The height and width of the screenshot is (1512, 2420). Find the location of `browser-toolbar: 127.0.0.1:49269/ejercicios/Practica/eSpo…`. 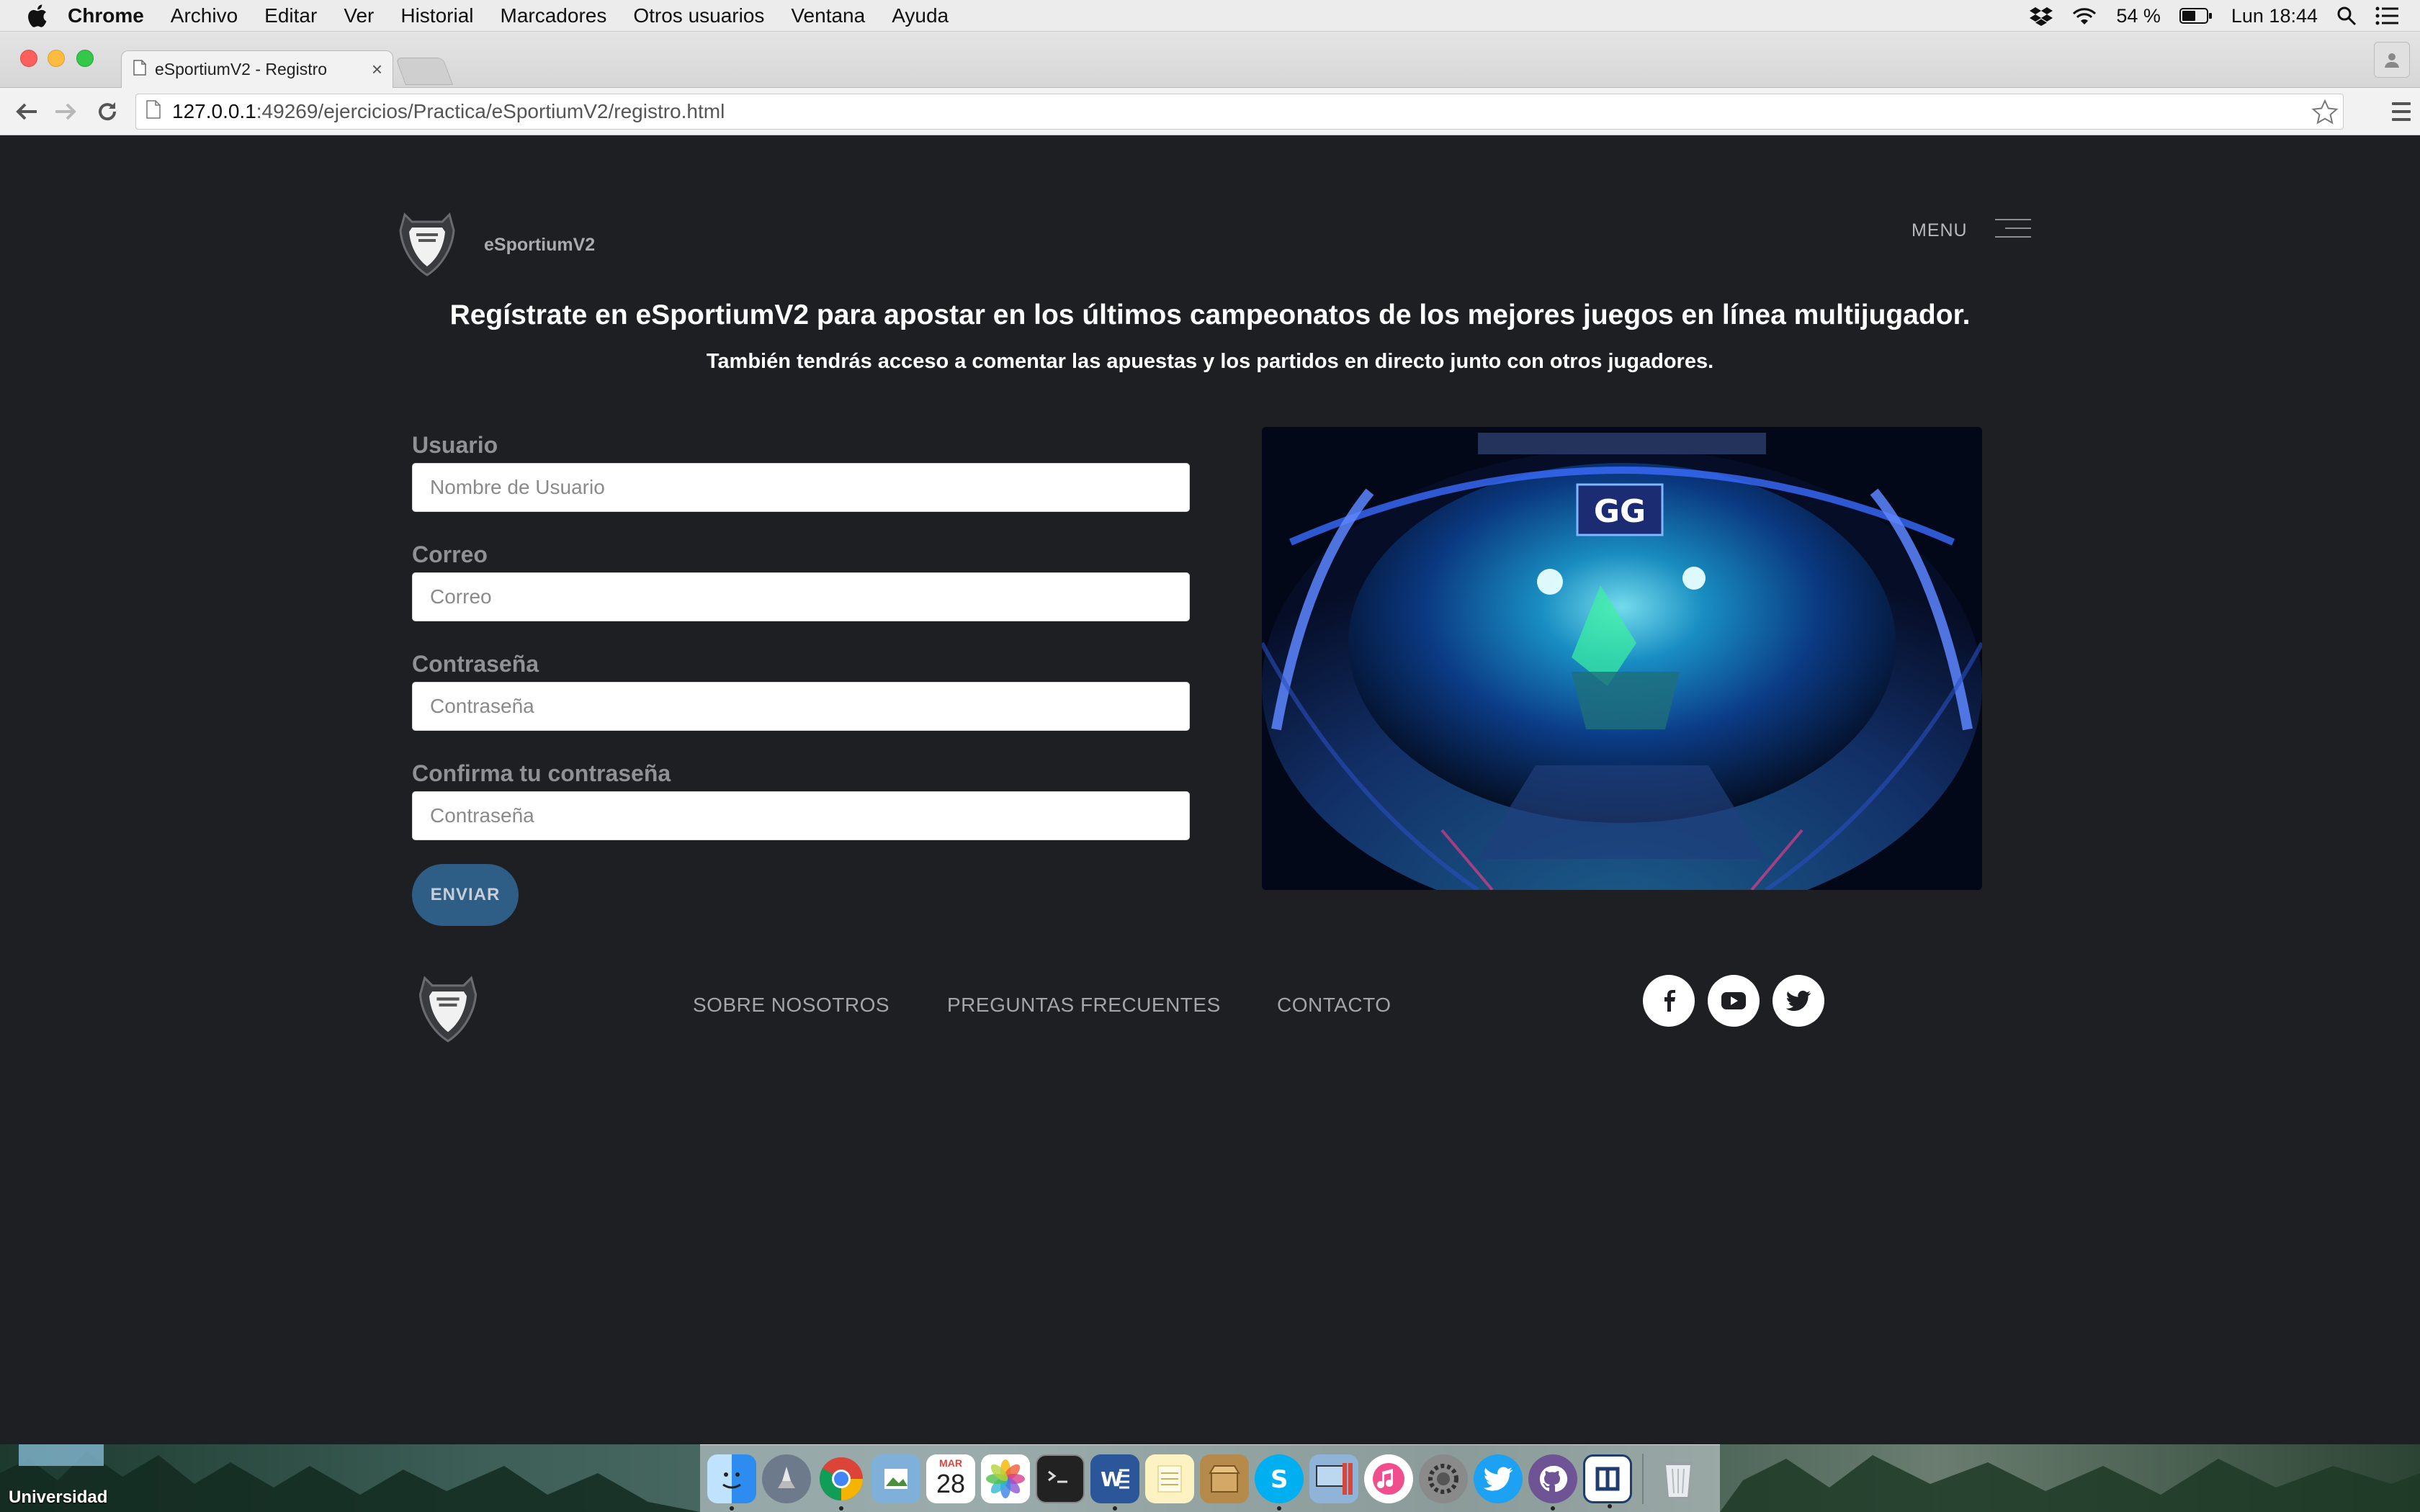

browser-toolbar: 127.0.0.1:49269/ejercicios/Practica/eSpo… is located at coordinates (1210, 111).